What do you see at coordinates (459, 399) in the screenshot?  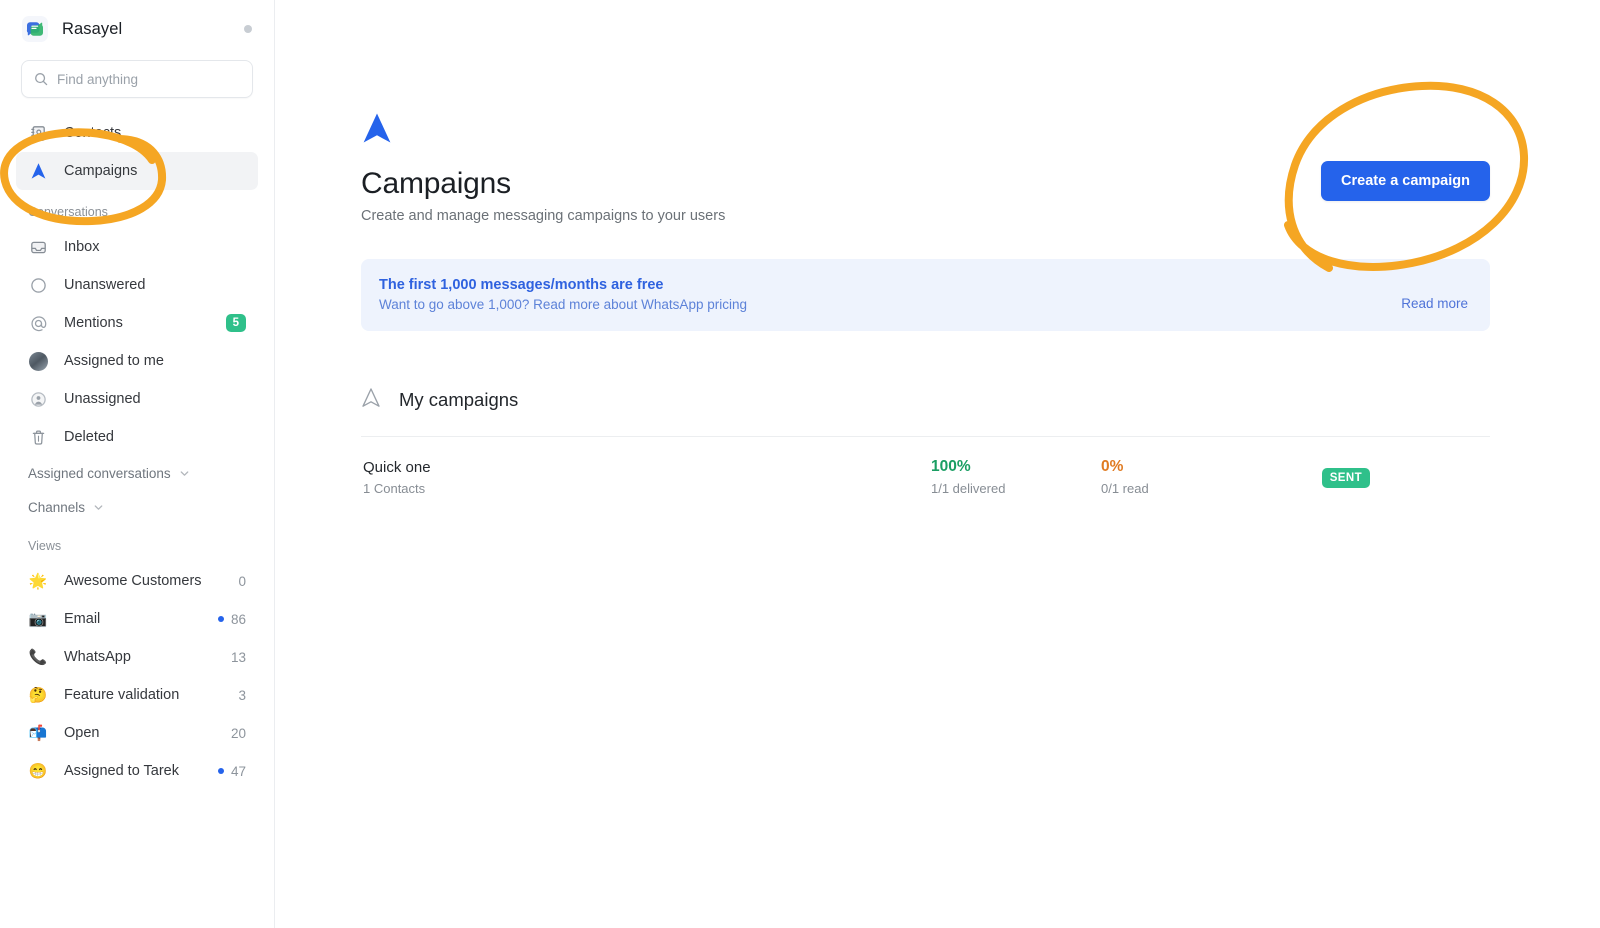 I see `my-campaigns-title: My campaigns` at bounding box center [459, 399].